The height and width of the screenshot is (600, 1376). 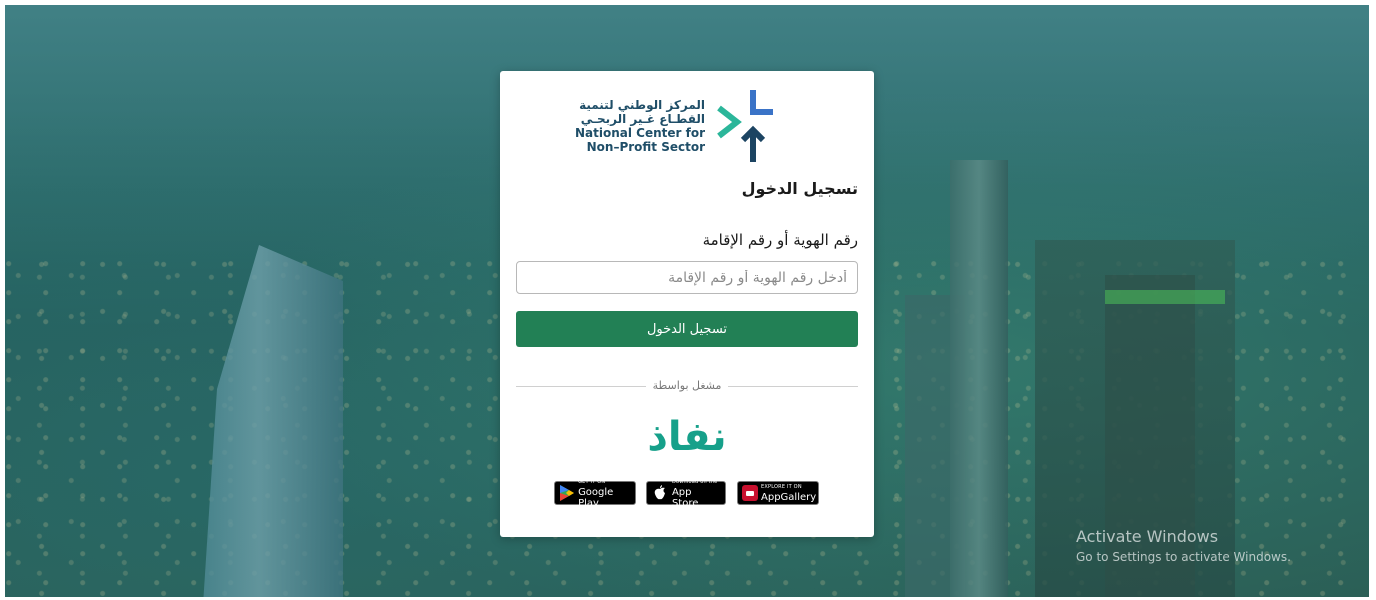 What do you see at coordinates (750, 493) in the screenshot?
I see `huawei-appgallery-icon` at bounding box center [750, 493].